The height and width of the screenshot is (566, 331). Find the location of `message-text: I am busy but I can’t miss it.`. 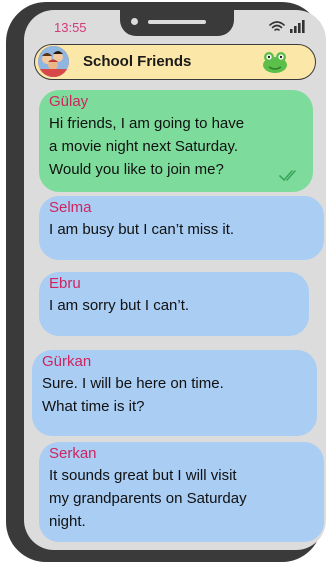

message-text: I am busy but I can’t miss it. is located at coordinates (142, 229).